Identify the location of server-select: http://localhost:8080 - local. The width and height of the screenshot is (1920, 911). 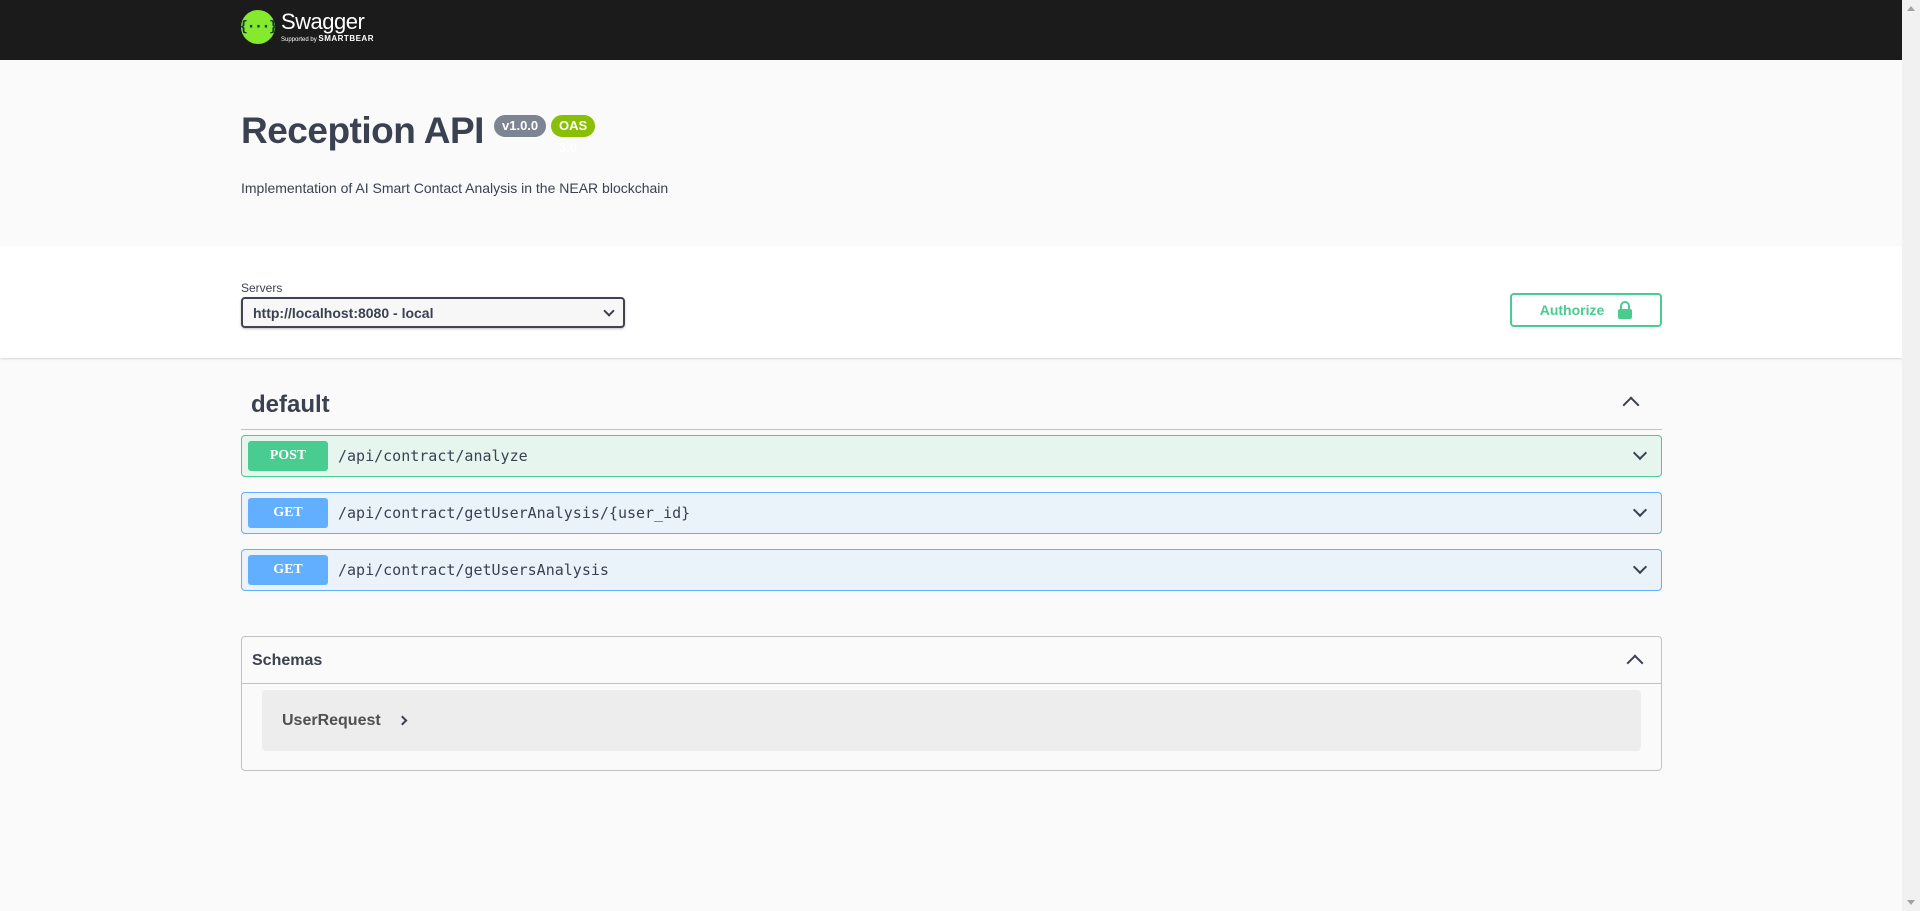
(433, 312).